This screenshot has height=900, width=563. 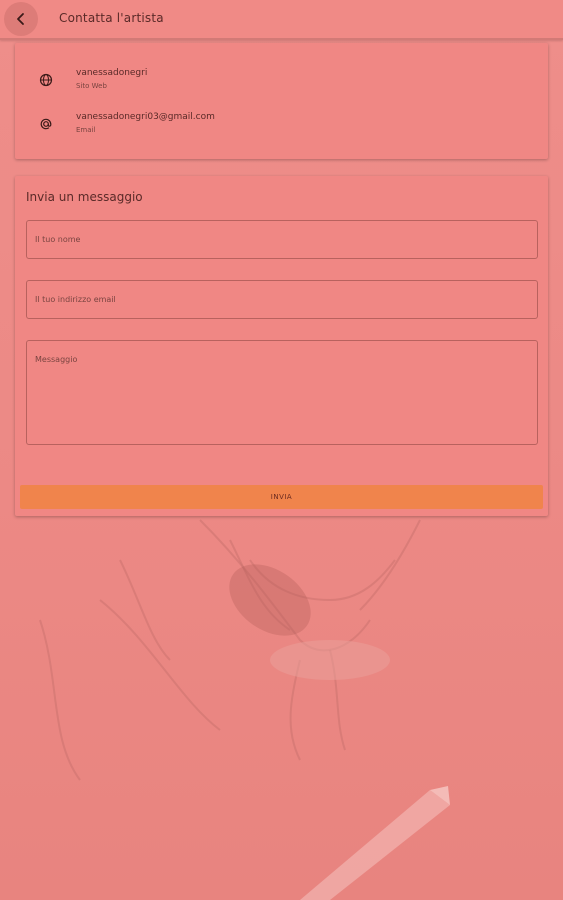 I want to click on website-value: vanessadonegri, so click(x=112, y=73).